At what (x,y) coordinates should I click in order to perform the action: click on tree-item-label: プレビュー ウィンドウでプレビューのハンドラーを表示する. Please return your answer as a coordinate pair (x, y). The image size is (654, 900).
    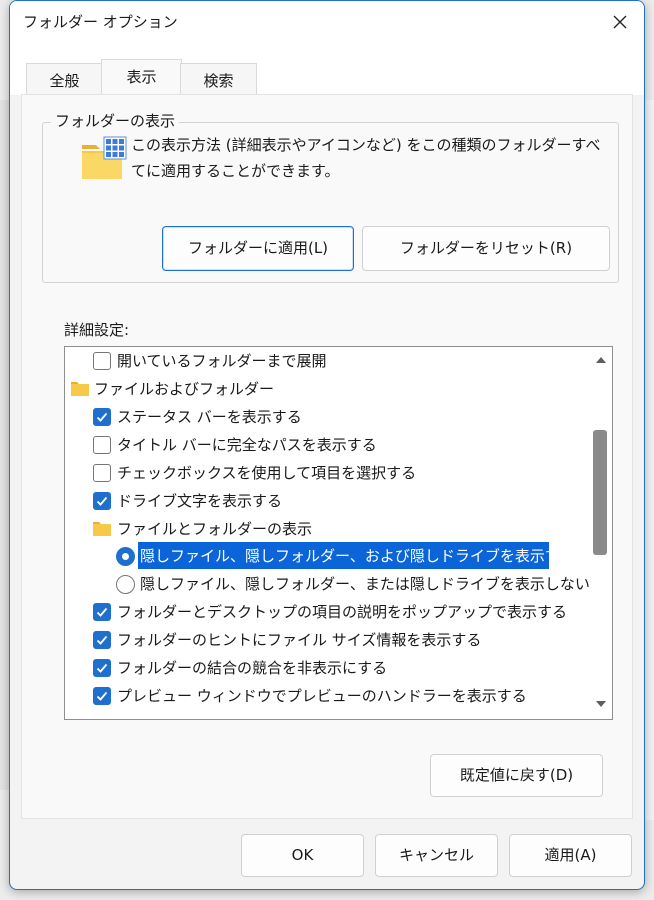
    Looking at the image, I should click on (322, 696).